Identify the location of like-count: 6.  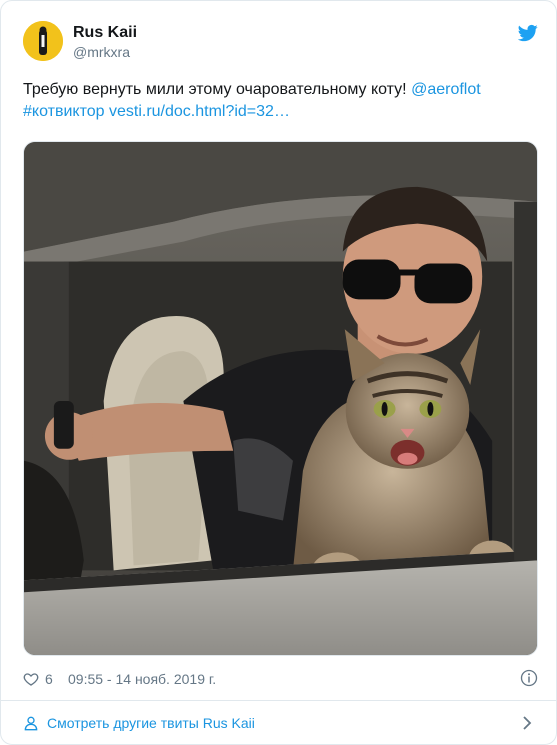
(49, 679).